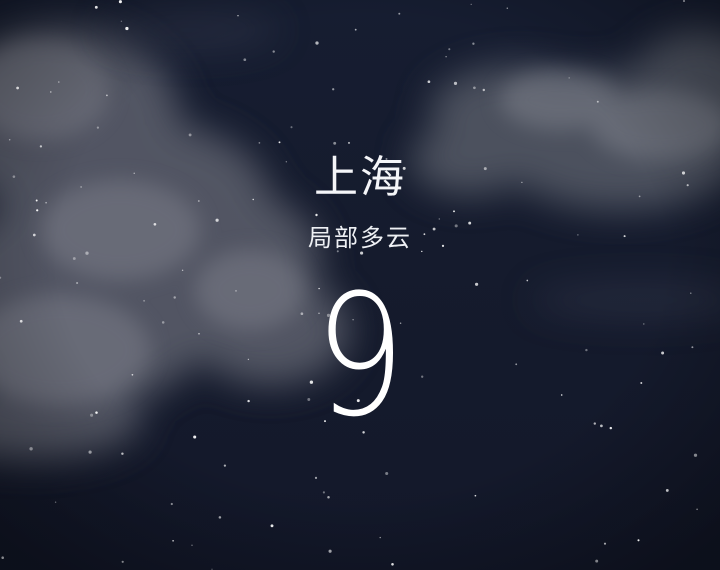 Image resolution: width=720 pixels, height=570 pixels. Describe the element at coordinates (360, 177) in the screenshot. I see `city-name: 上海` at that location.